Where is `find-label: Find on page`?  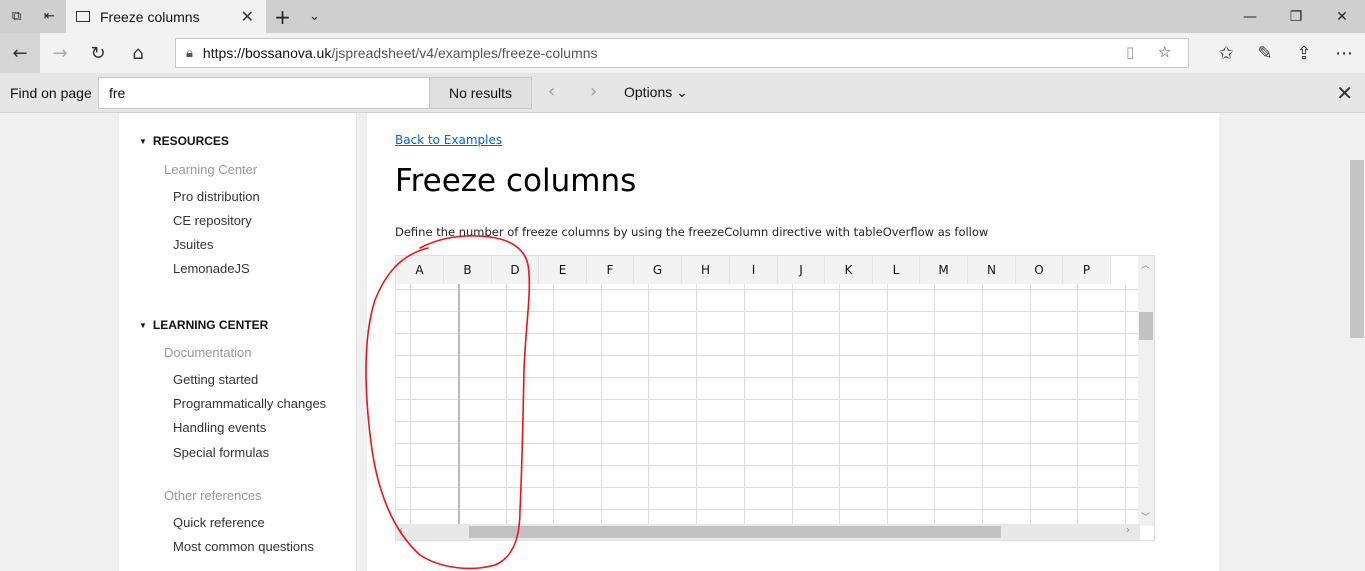
find-label: Find on page is located at coordinates (51, 93).